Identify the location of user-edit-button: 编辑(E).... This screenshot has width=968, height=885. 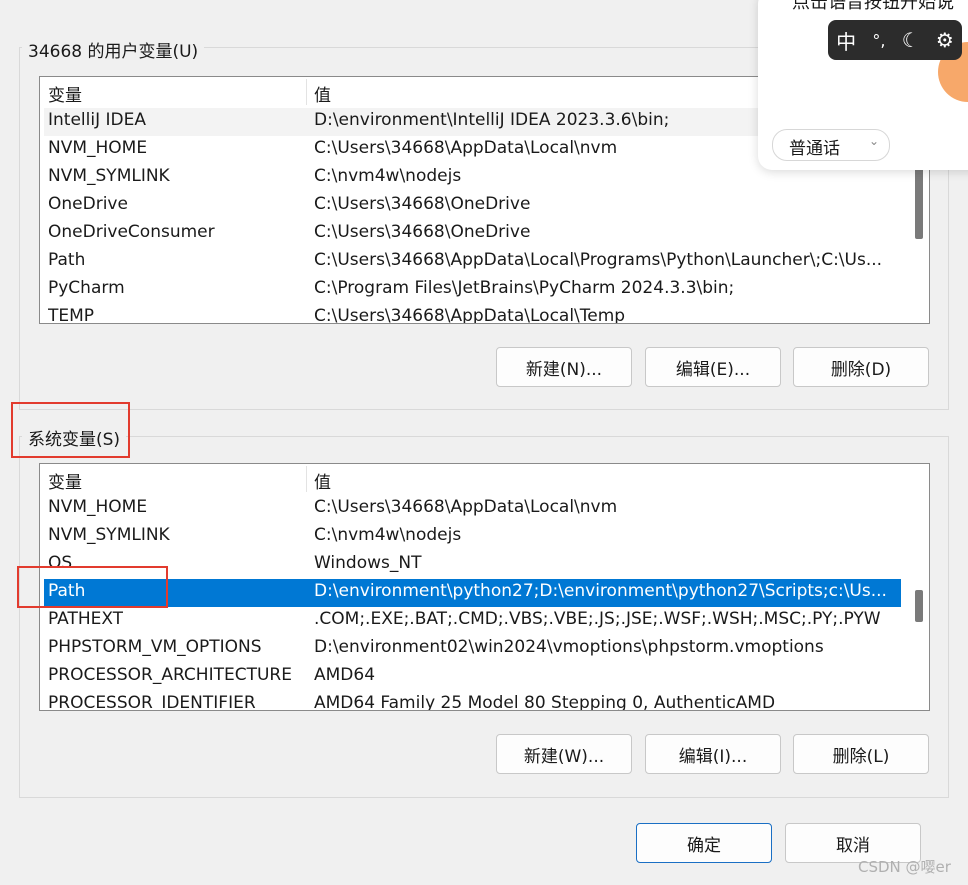
(713, 367).